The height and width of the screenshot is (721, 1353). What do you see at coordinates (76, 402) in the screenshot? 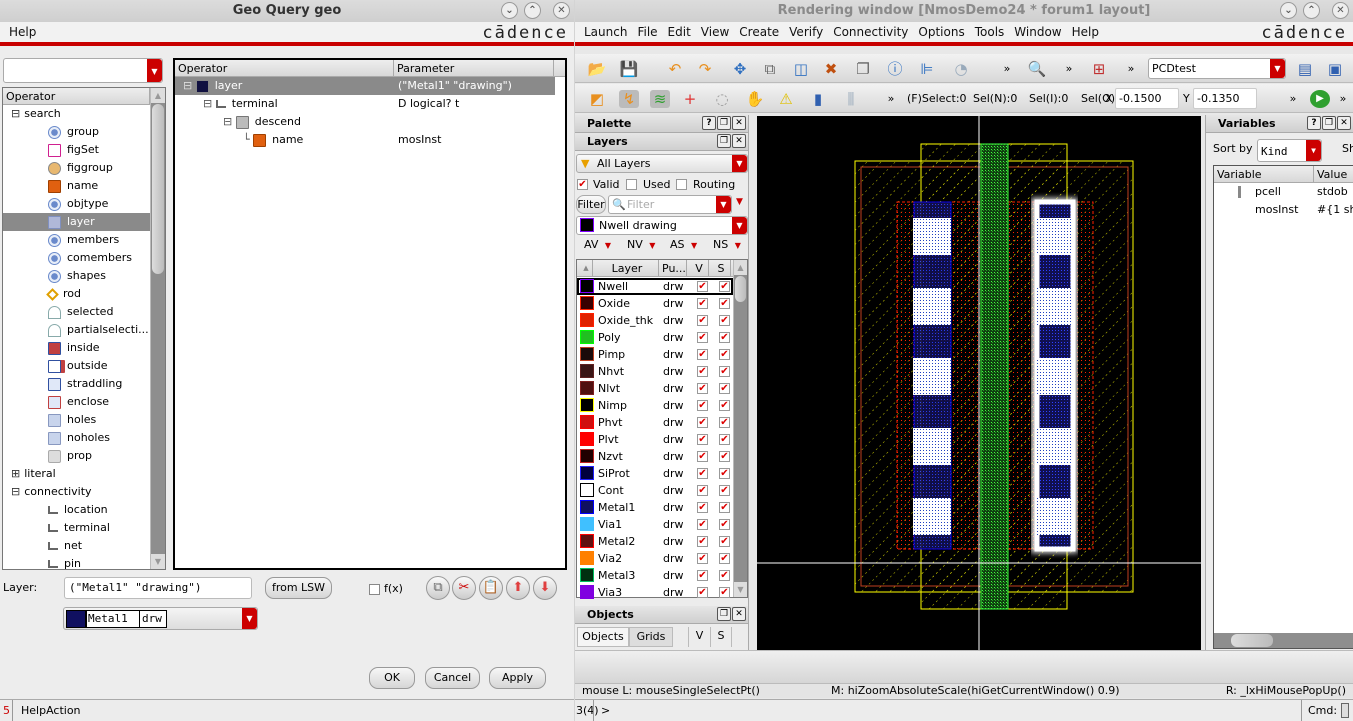
I see `operator-tree-item-enclose: enclose` at bounding box center [76, 402].